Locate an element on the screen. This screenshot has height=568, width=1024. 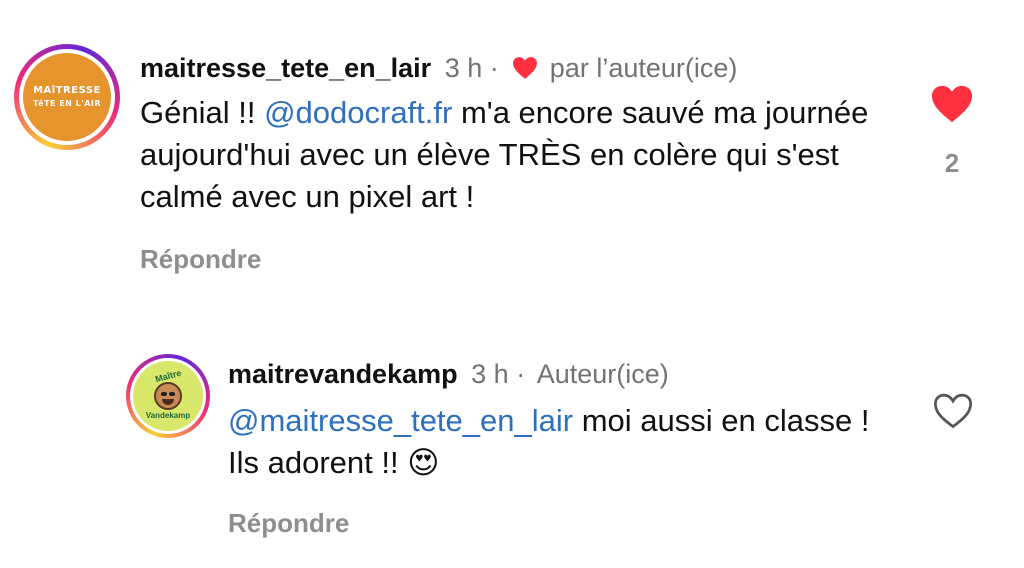
emoji-heart-eyes: 😍 is located at coordinates (423, 462).